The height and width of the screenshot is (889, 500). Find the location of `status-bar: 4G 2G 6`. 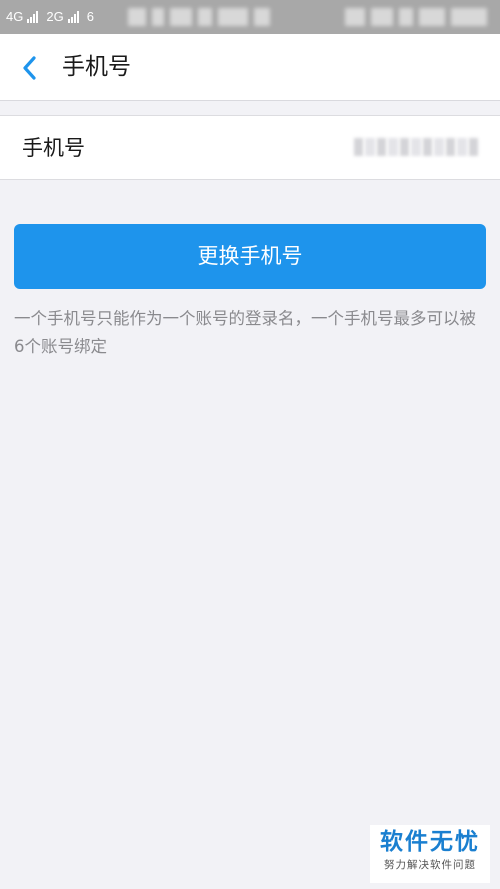

status-bar: 4G 2G 6 is located at coordinates (250, 17).